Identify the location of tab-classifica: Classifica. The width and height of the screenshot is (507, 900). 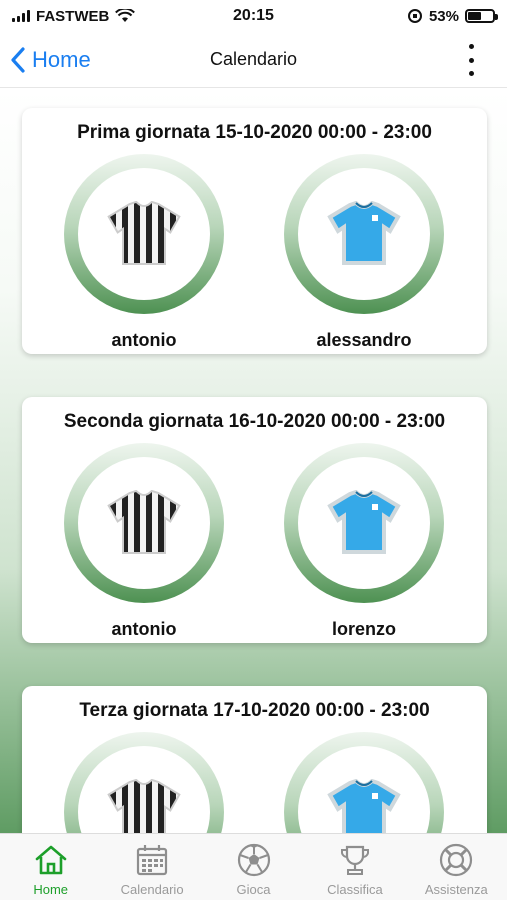
(354, 867).